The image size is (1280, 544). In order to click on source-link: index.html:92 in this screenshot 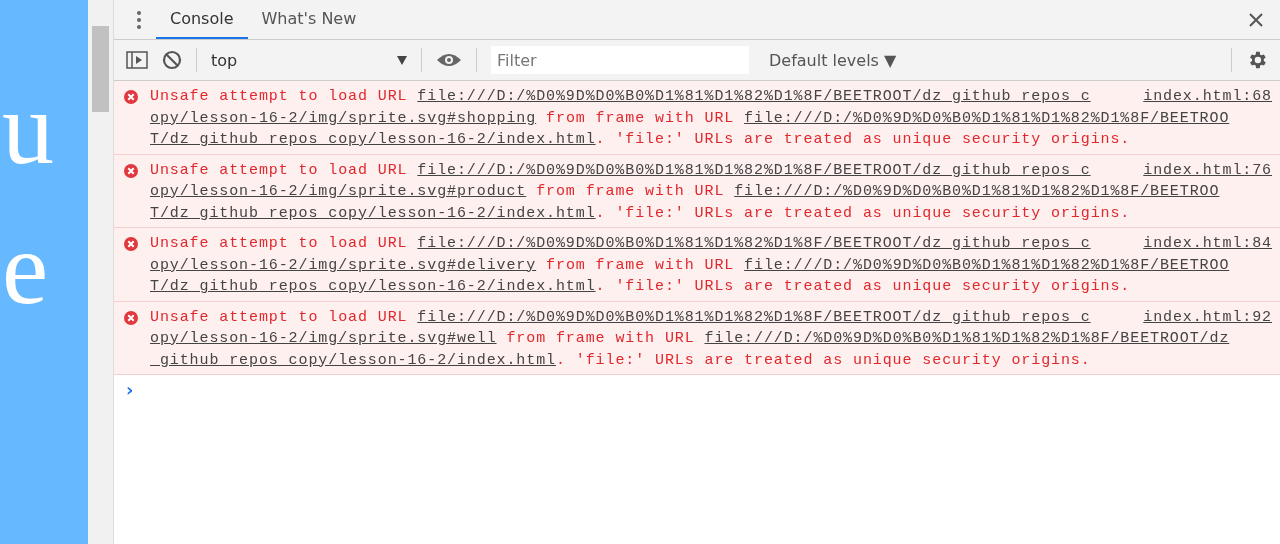, I will do `click(1207, 317)`.